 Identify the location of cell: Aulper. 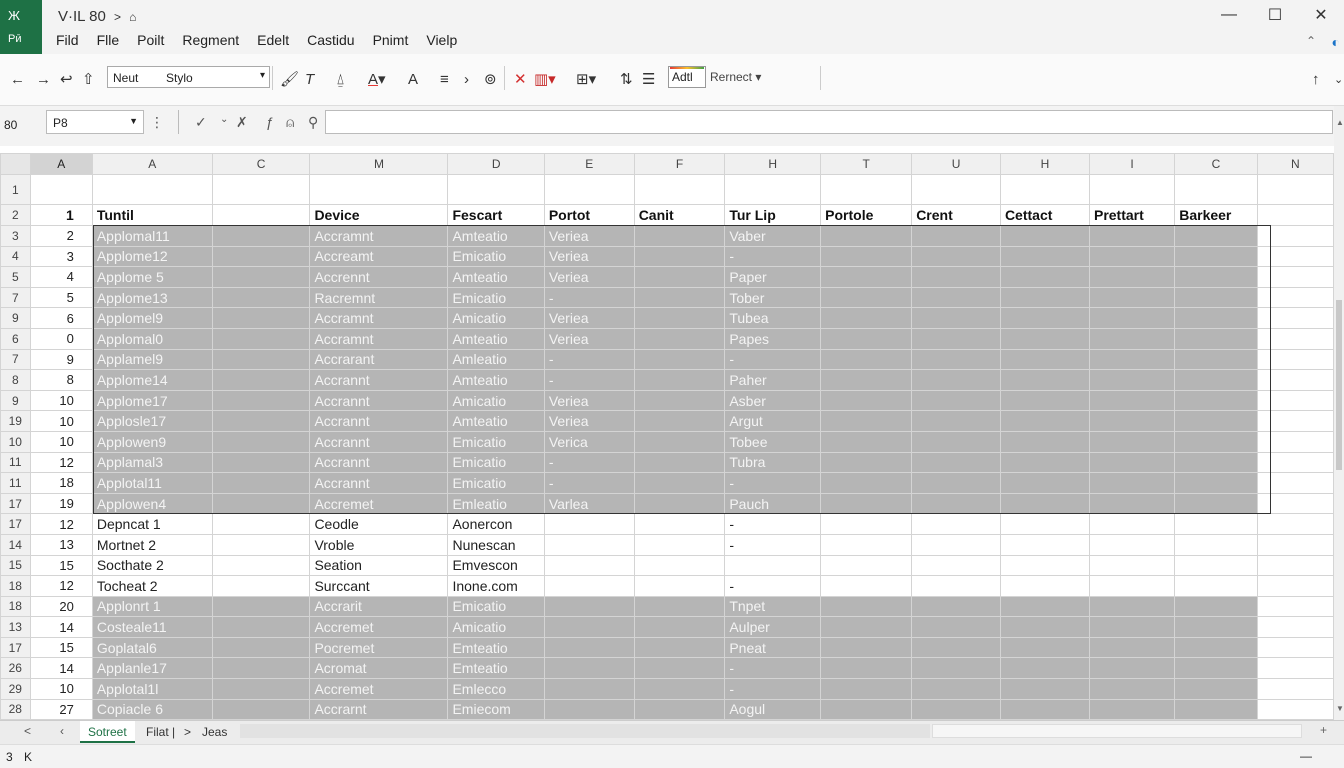
(773, 627).